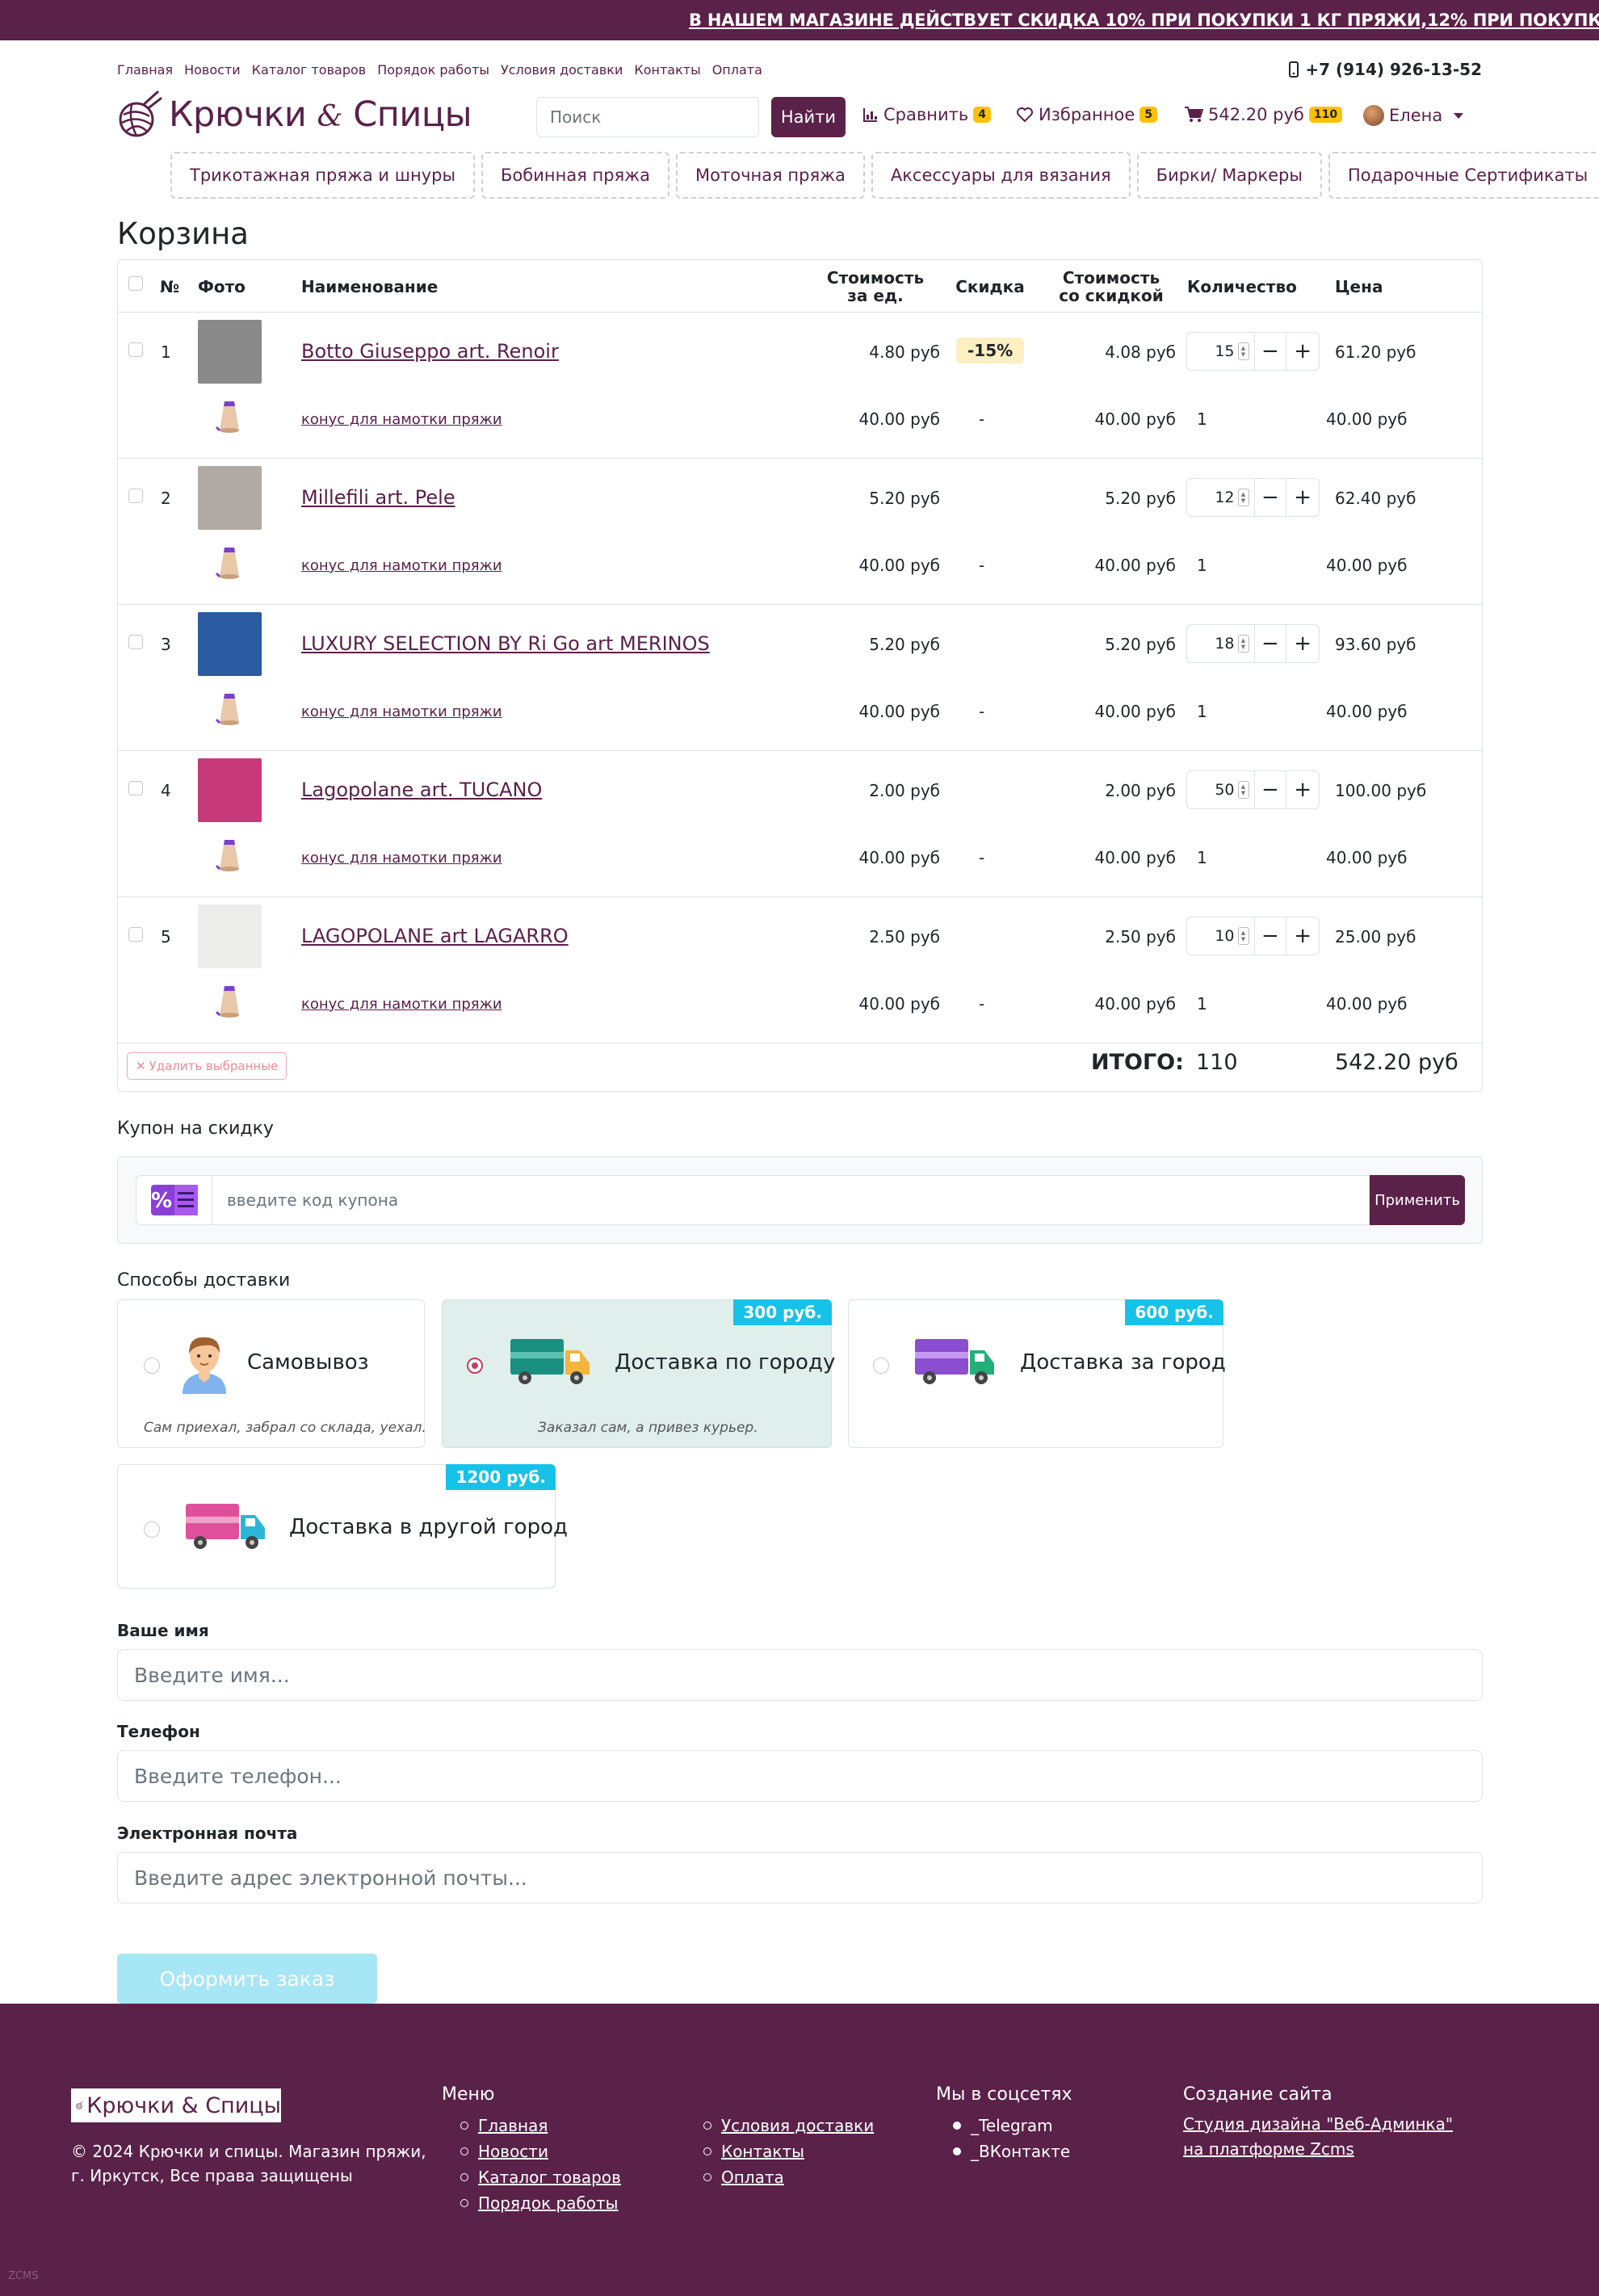 The height and width of the screenshot is (2296, 1599). I want to click on phone-contact: +7 (914) 926-13-52, so click(1386, 70).